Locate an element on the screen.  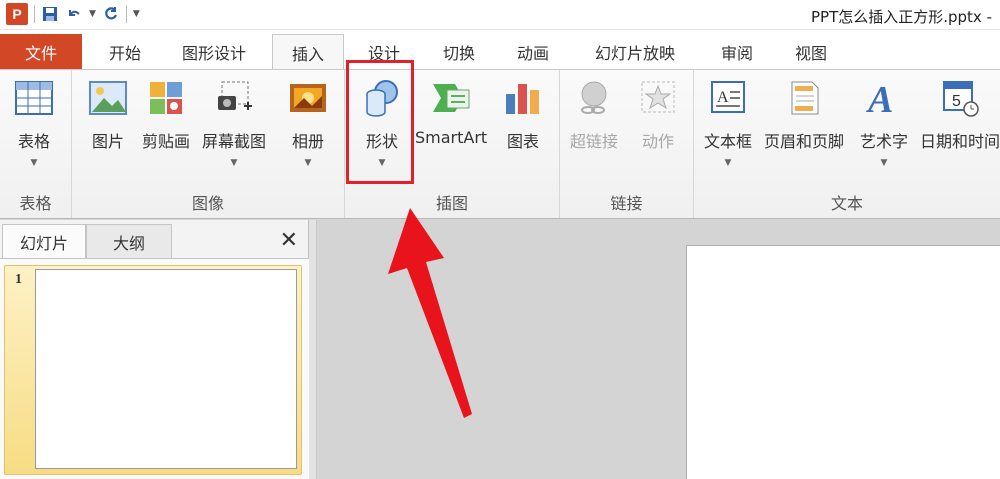
screenshot-button-label: 屏幕截图 is located at coordinates (234, 141).